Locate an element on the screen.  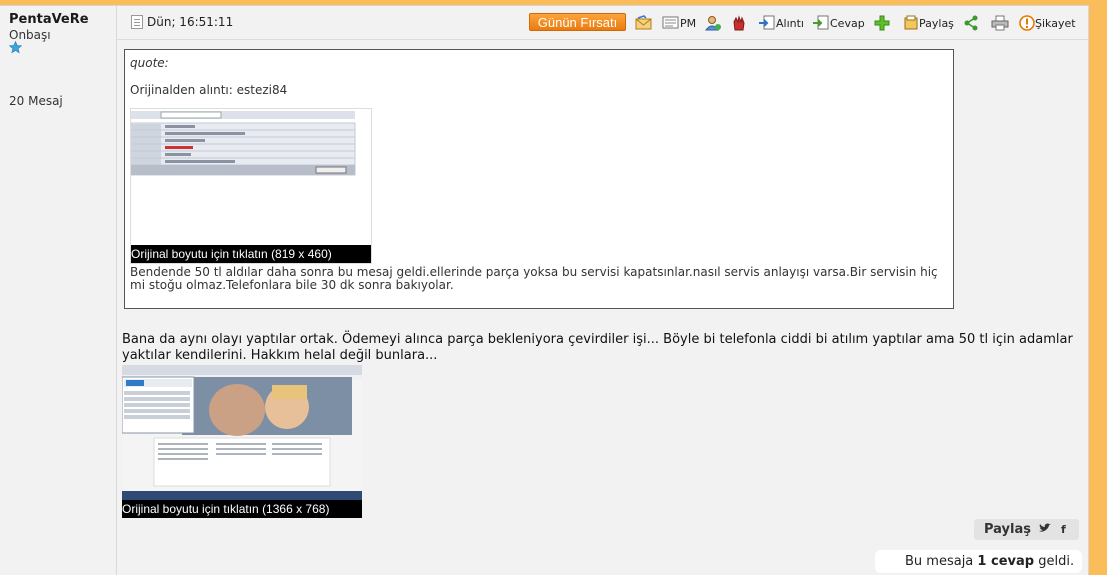
share-label: Paylaş is located at coordinates (936, 23).